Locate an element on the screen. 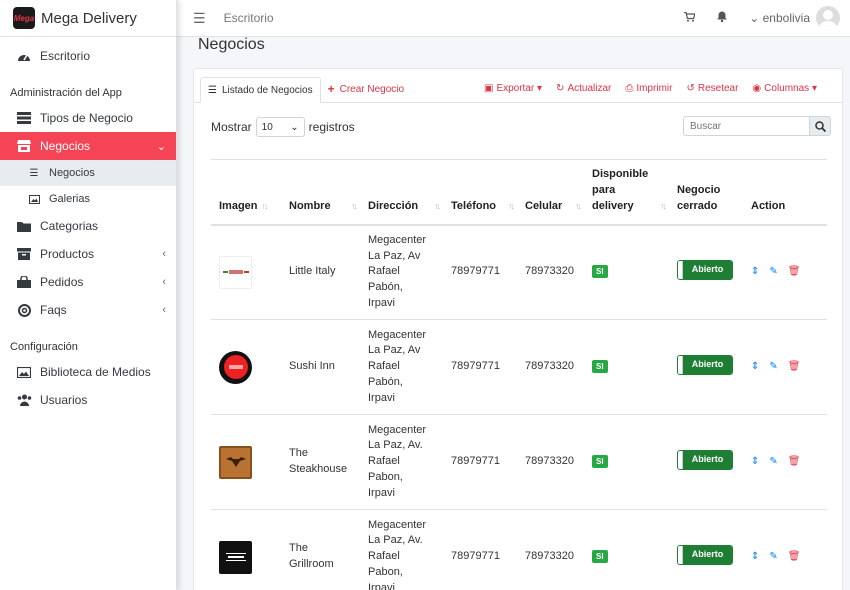 The width and height of the screenshot is (850, 590). cell-nombre: The Steakhouse is located at coordinates (320, 462).